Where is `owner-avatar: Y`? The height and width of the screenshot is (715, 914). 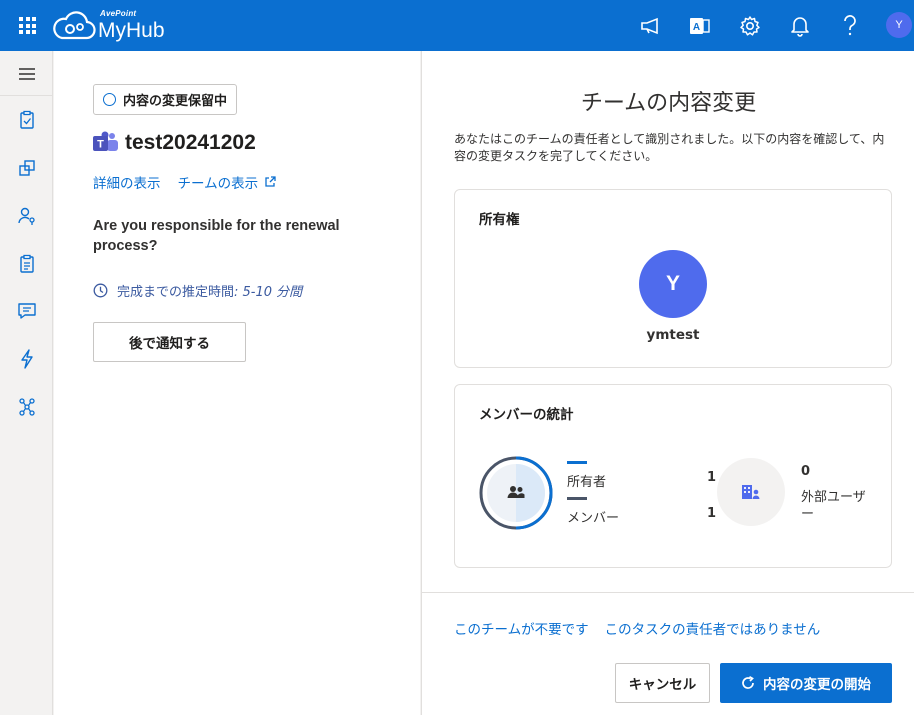 owner-avatar: Y is located at coordinates (673, 284).